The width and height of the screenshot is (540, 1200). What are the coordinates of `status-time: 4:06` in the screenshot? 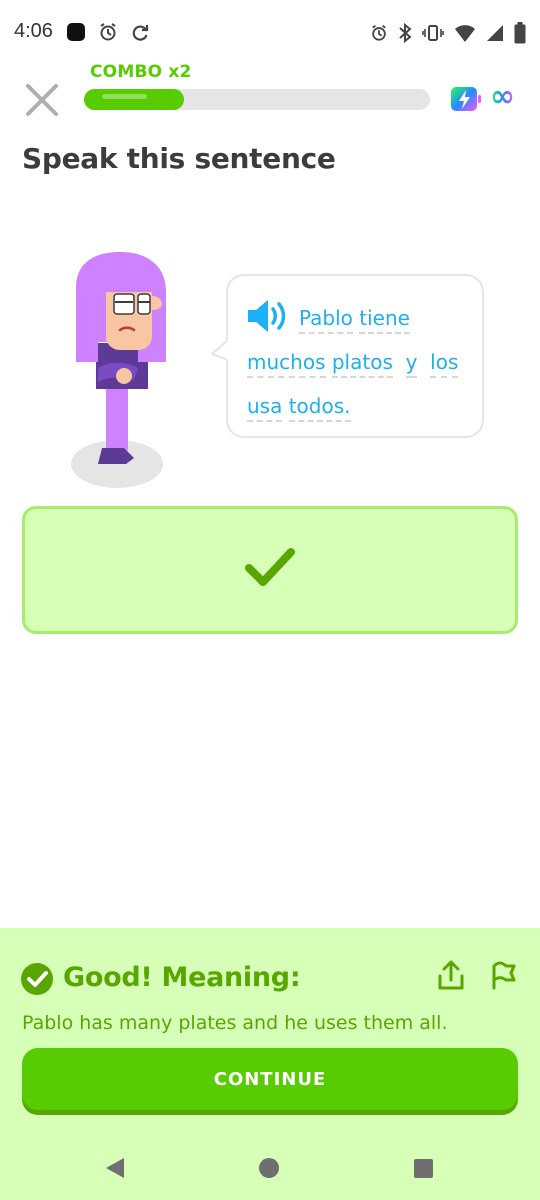 It's located at (33, 31).